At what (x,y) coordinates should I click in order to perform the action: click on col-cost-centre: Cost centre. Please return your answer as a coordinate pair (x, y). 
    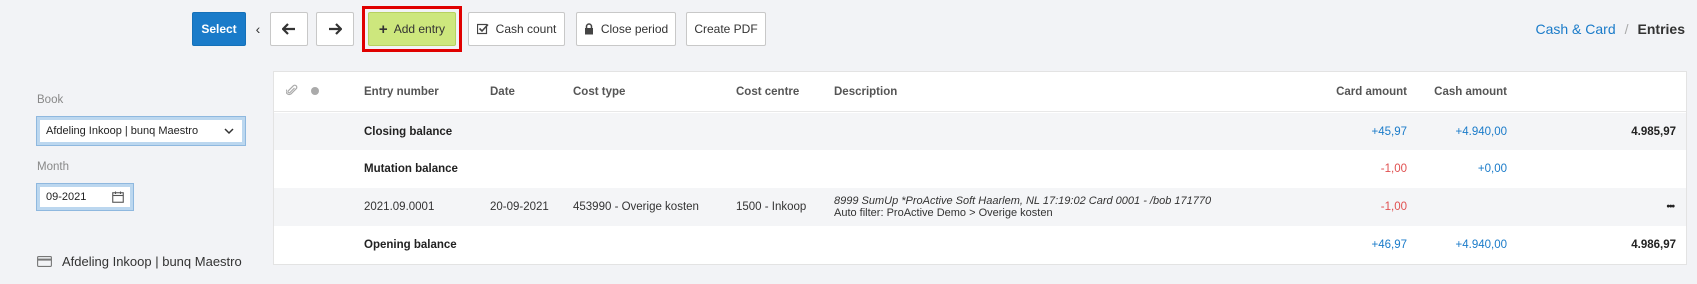
    Looking at the image, I should click on (767, 92).